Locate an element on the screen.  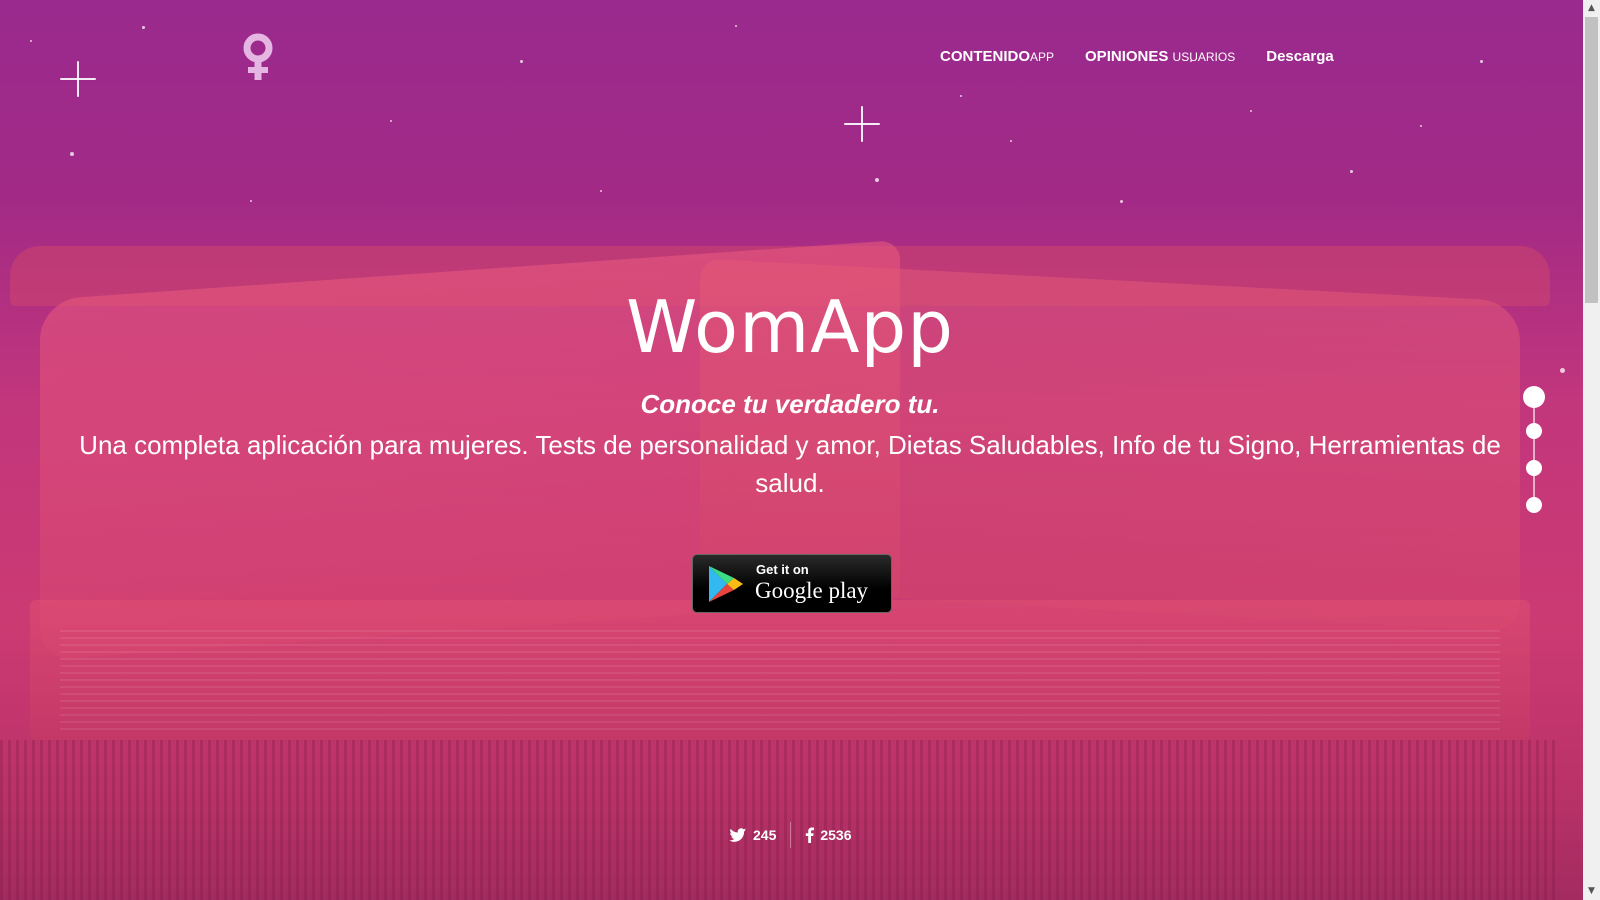
main-nav: CONTENIDOAPP OPINIONES USUARIOS Descarga is located at coordinates (1137, 56).